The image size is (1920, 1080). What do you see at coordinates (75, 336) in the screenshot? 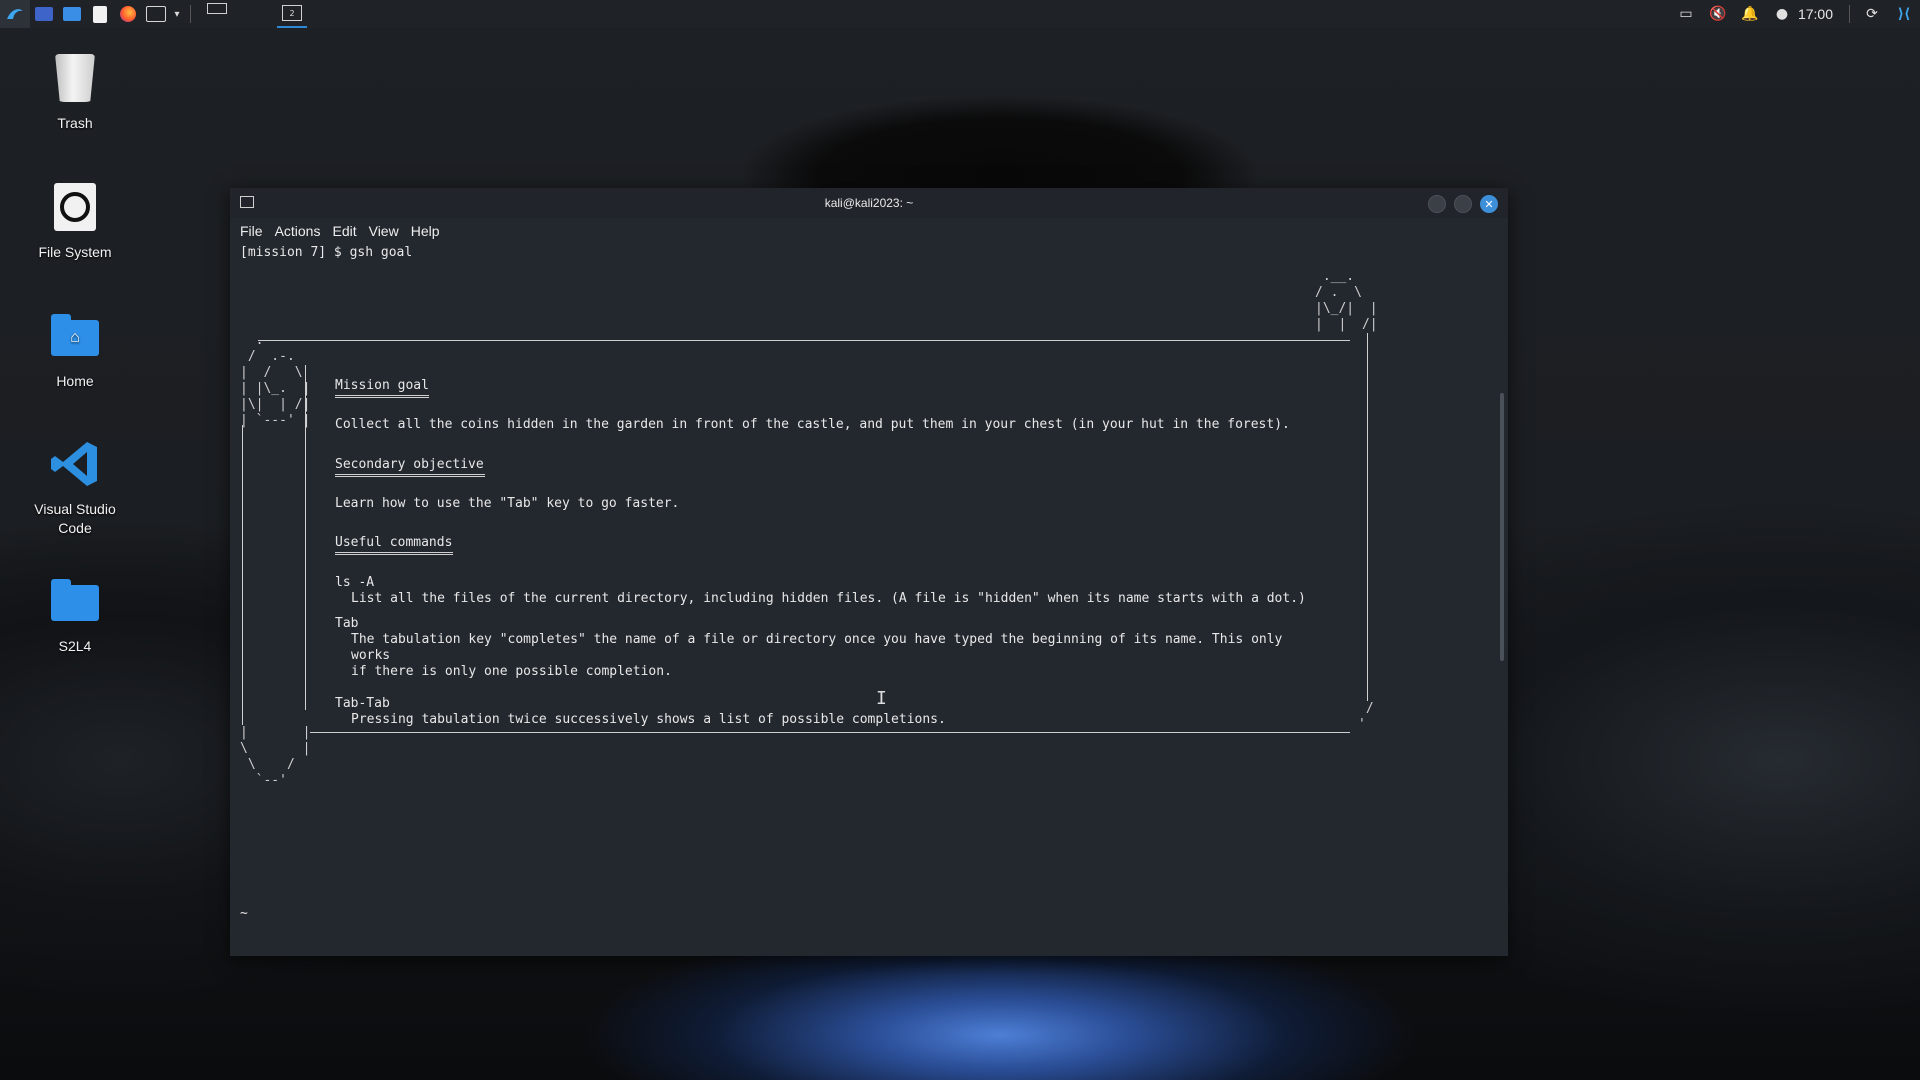
I see `home-folder-icon: ⌂` at bounding box center [75, 336].